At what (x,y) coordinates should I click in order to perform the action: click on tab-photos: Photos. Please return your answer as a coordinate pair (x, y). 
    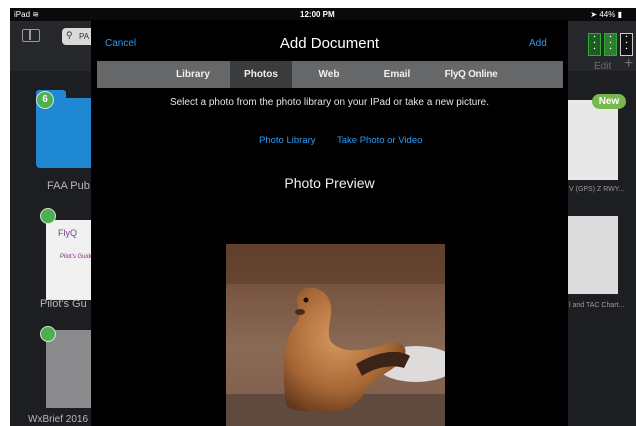
    Looking at the image, I should click on (261, 74).